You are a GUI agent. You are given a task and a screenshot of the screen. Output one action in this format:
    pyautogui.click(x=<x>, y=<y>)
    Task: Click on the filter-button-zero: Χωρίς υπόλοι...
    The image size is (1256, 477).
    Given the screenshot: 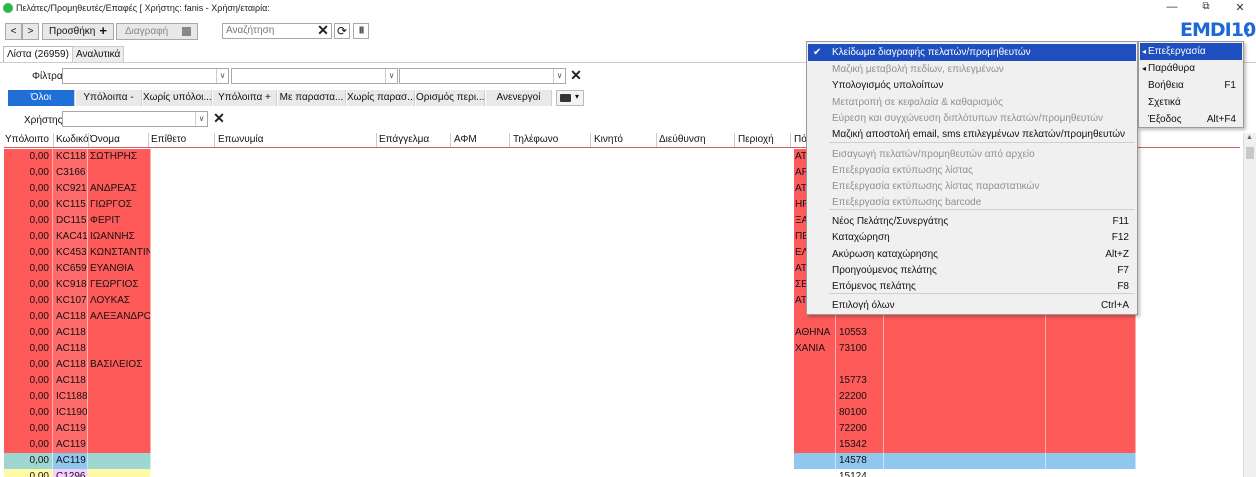 What is the action you would take?
    pyautogui.click(x=177, y=98)
    